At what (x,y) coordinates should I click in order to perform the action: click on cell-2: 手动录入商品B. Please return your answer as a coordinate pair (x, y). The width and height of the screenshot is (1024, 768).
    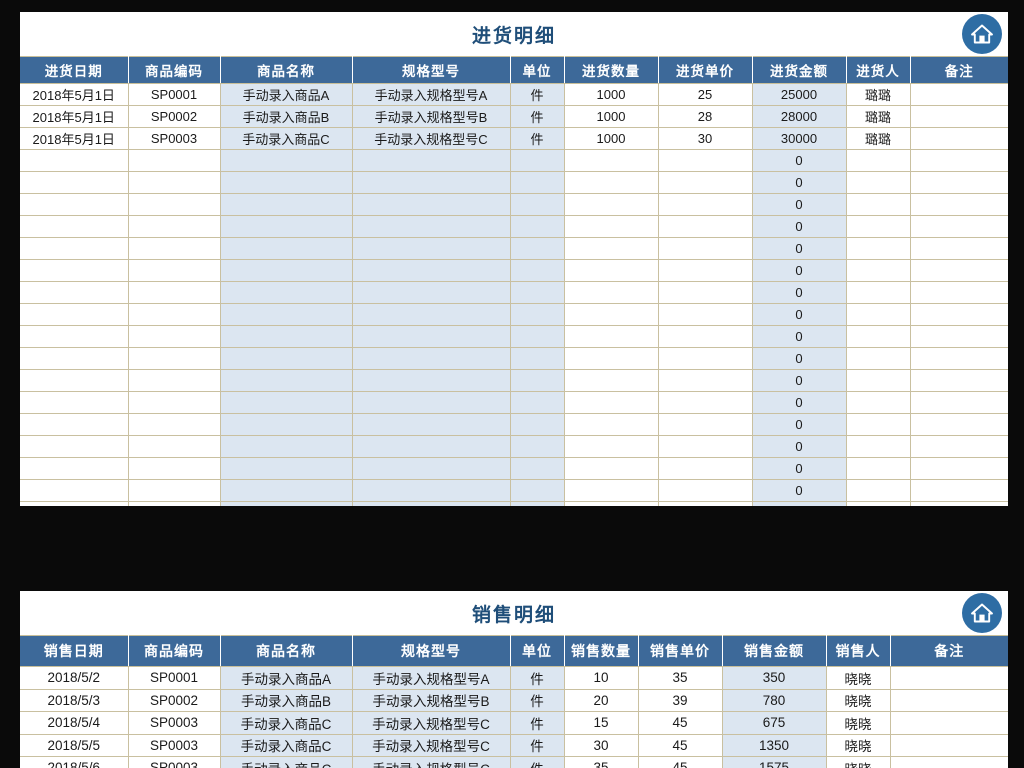
    Looking at the image, I should click on (286, 700).